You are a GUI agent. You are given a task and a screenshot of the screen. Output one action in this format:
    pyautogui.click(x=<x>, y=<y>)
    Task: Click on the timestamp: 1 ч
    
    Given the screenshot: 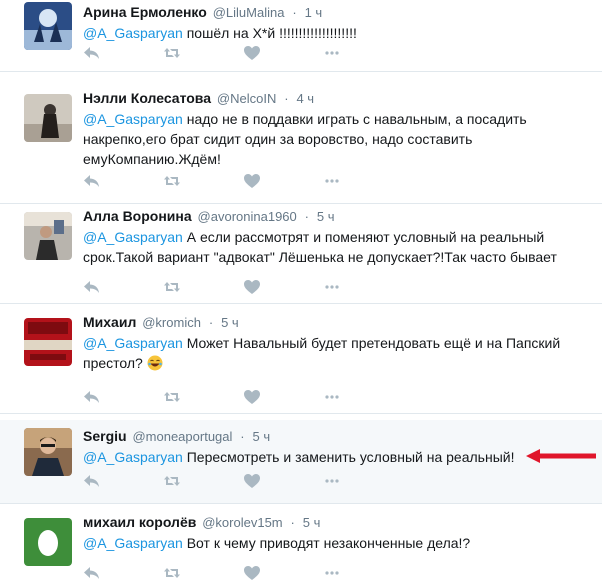 What is the action you would take?
    pyautogui.click(x=314, y=12)
    